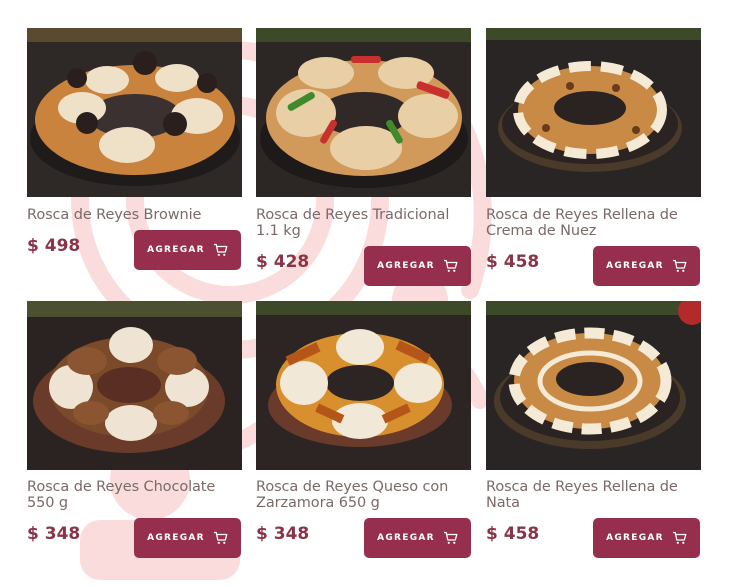 The height and width of the screenshot is (587, 737). I want to click on product-price: $ 498, so click(54, 246).